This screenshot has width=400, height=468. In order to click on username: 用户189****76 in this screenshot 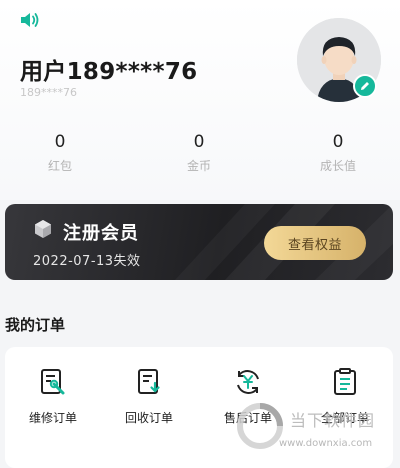, I will do `click(109, 72)`.